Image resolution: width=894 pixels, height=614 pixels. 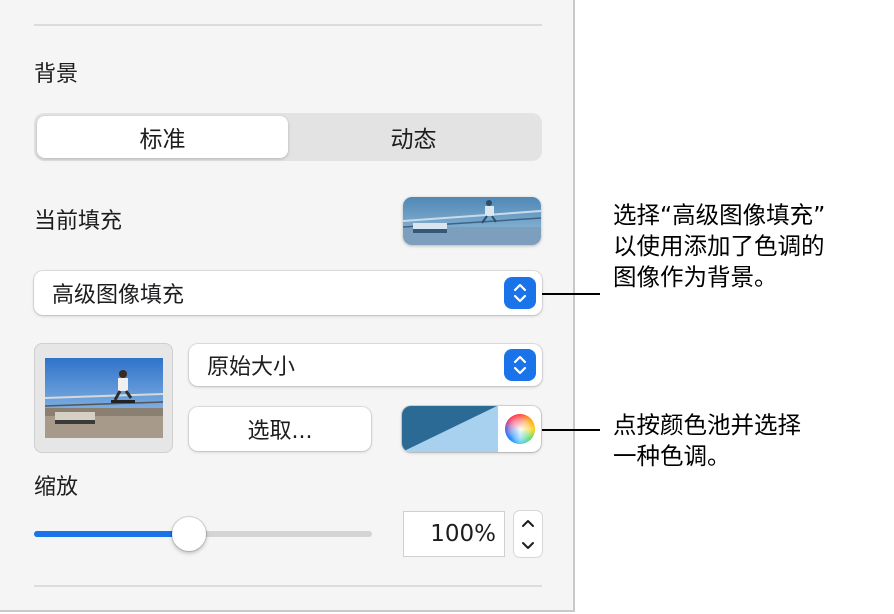 I want to click on fill-callout-leader-line, so click(x=571, y=294).